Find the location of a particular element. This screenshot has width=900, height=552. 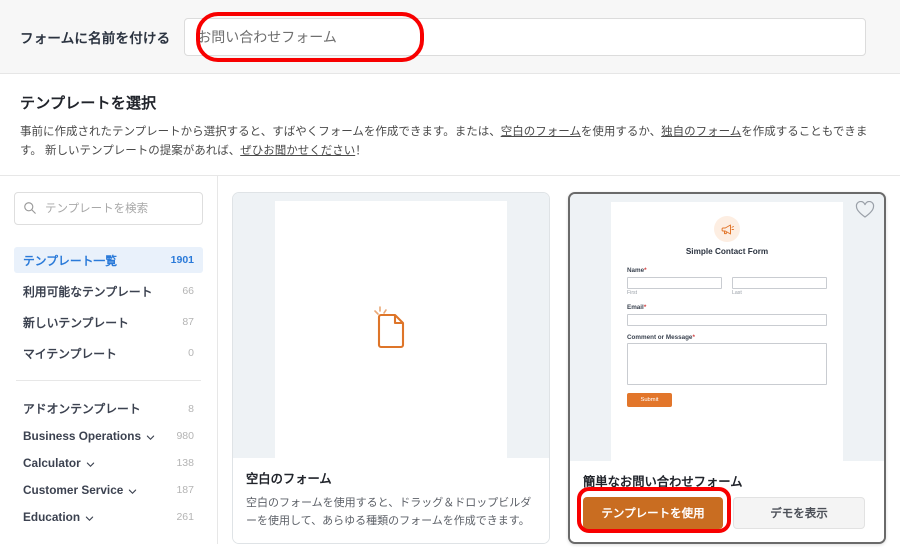

card-action-row: テンプレートを使用 デモを表示 is located at coordinates (727, 513).